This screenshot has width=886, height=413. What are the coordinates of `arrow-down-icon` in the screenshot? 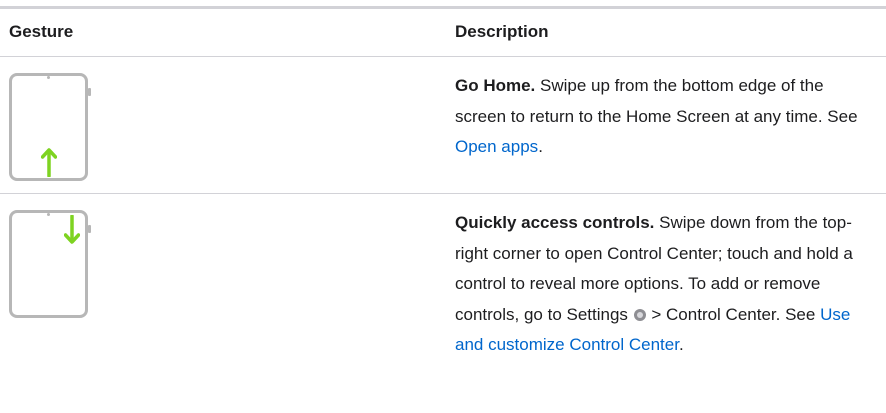 It's located at (72, 229).